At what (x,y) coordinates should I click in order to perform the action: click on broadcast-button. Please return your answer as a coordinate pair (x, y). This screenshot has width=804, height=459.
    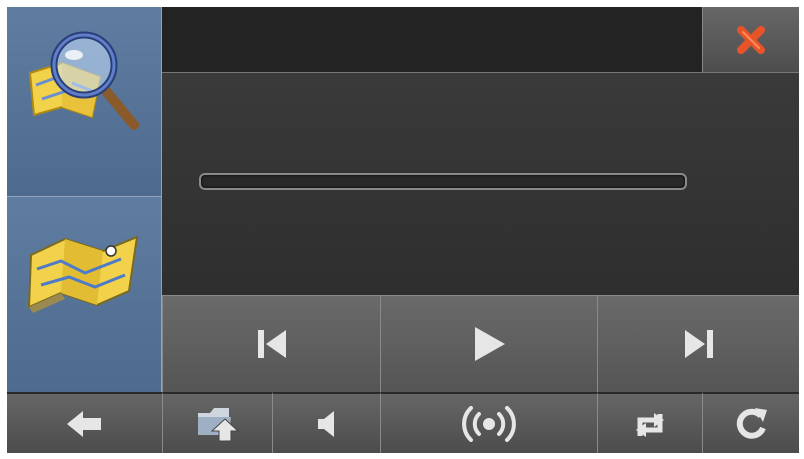
    Looking at the image, I should click on (488, 422).